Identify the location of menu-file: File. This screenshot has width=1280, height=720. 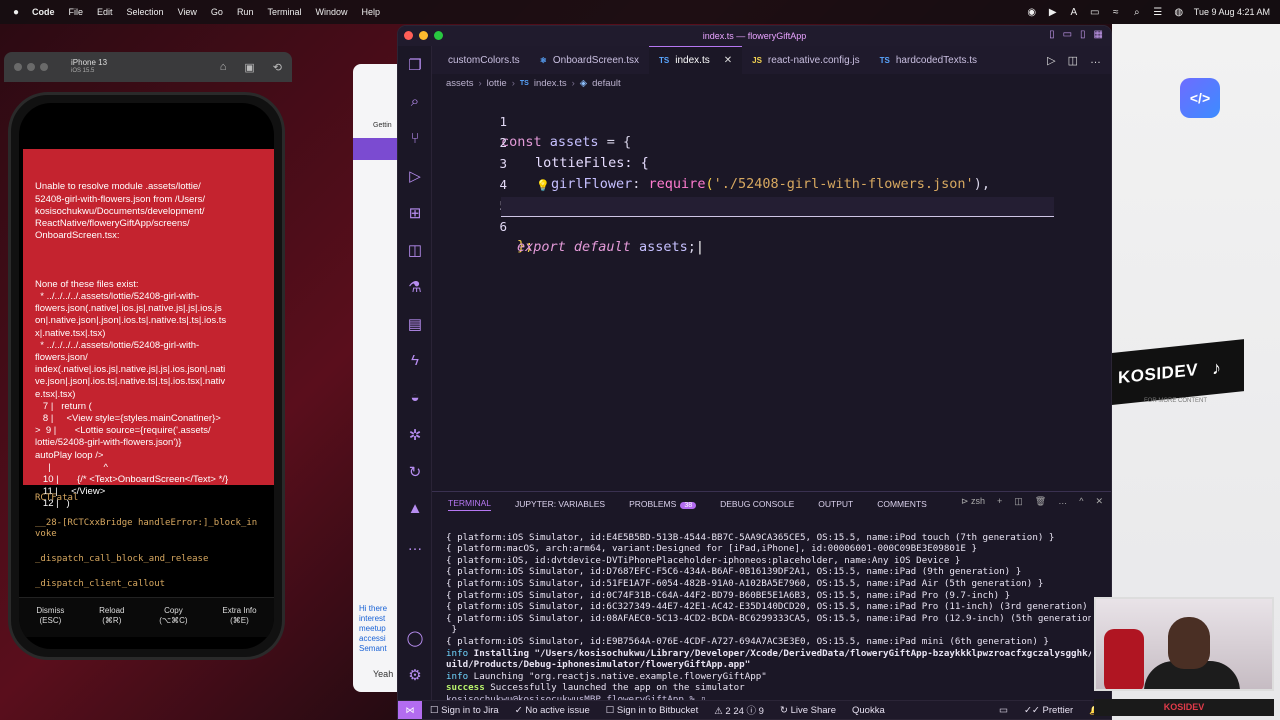
(76, 12).